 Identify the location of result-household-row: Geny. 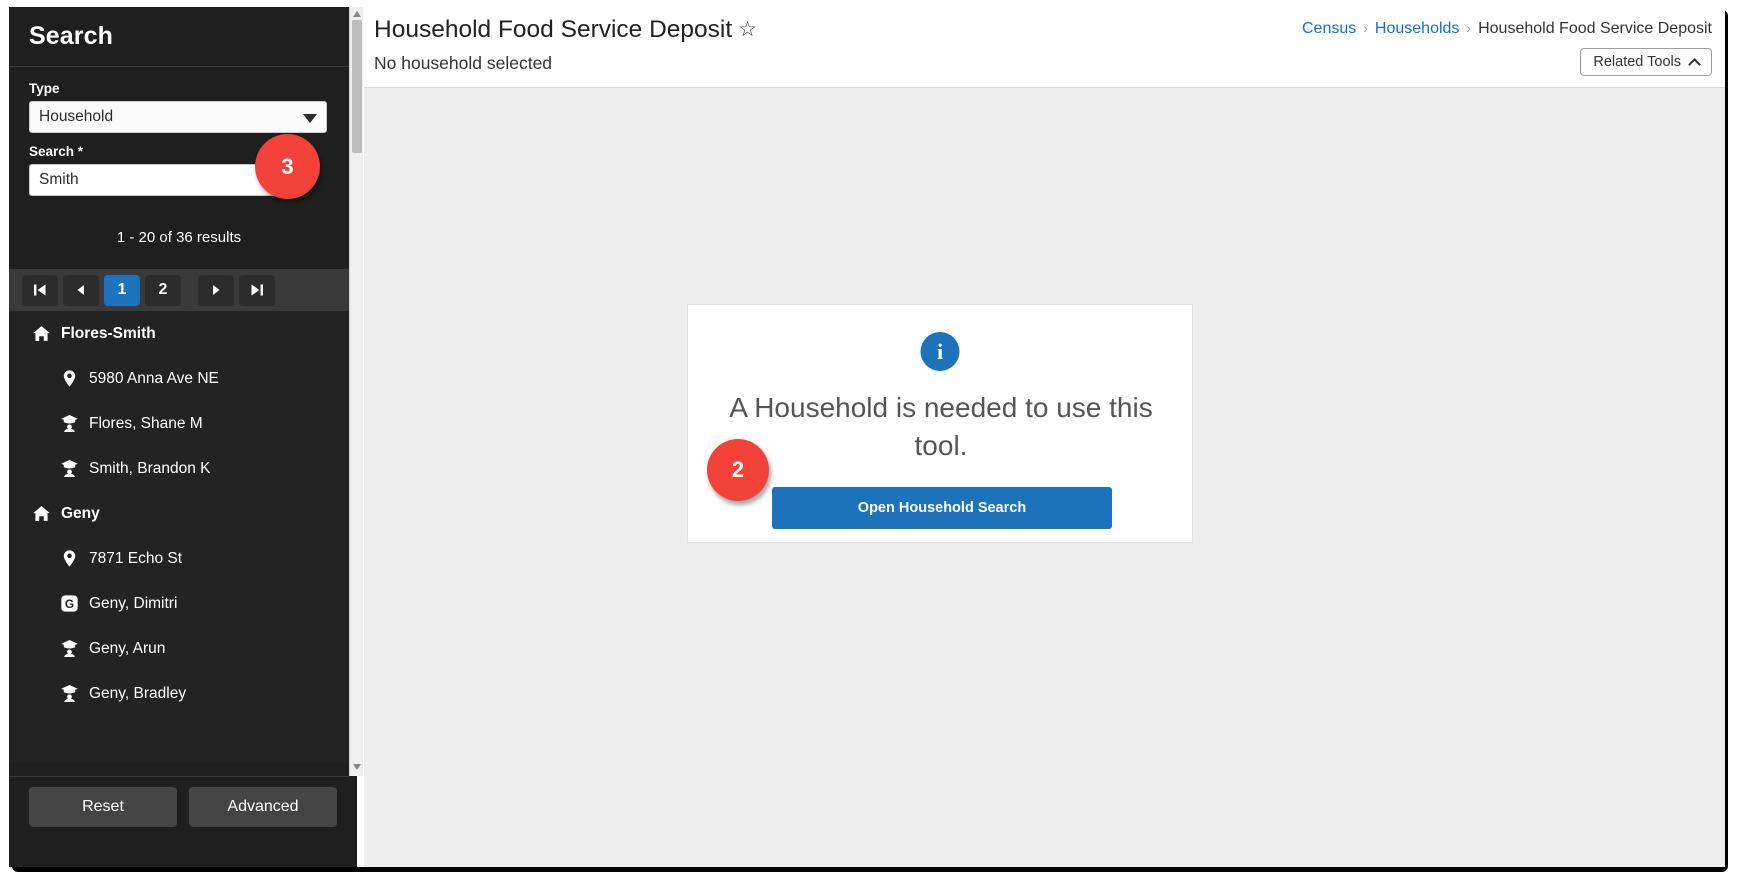
(179, 513).